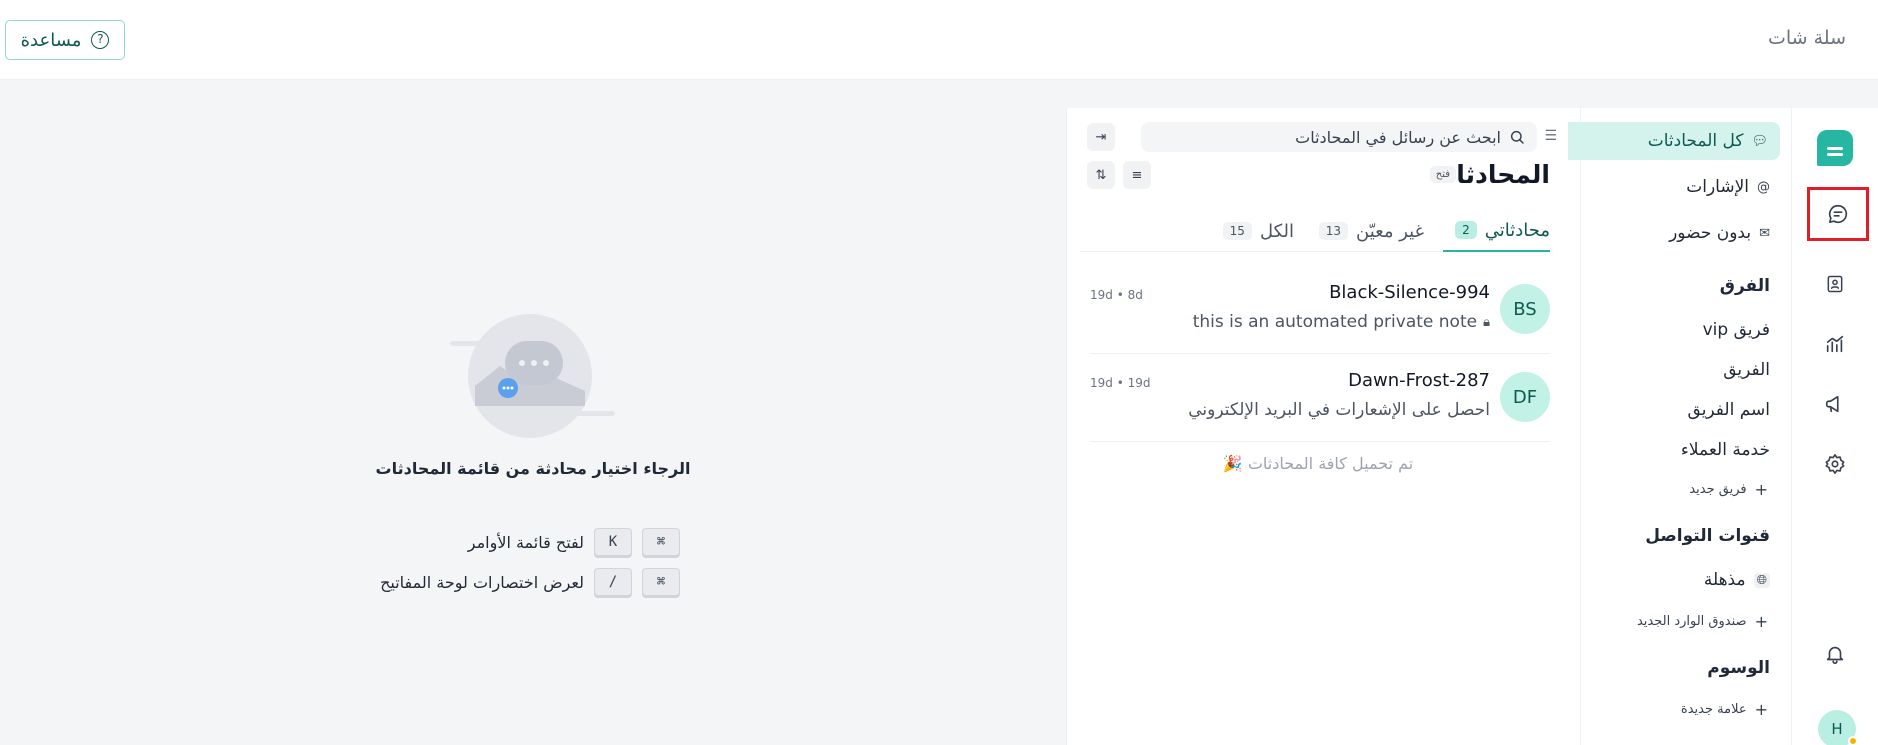 The image size is (1878, 745). I want to click on settings-rail-button, so click(1835, 464).